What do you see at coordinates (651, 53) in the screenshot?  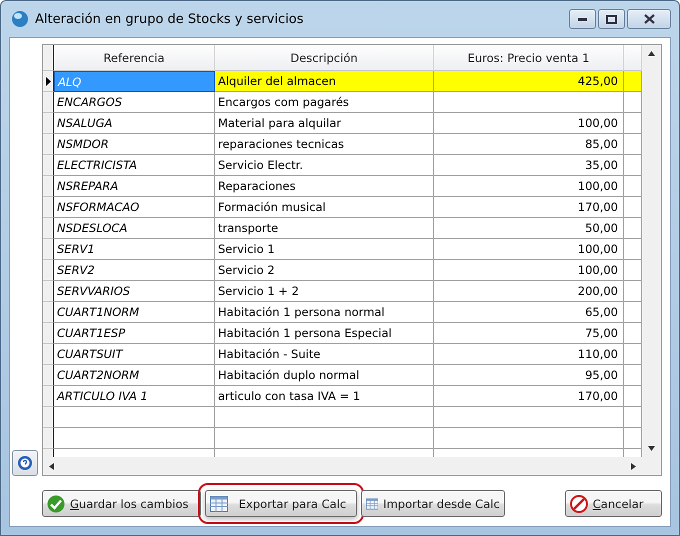 I see `scroll-up-icon` at bounding box center [651, 53].